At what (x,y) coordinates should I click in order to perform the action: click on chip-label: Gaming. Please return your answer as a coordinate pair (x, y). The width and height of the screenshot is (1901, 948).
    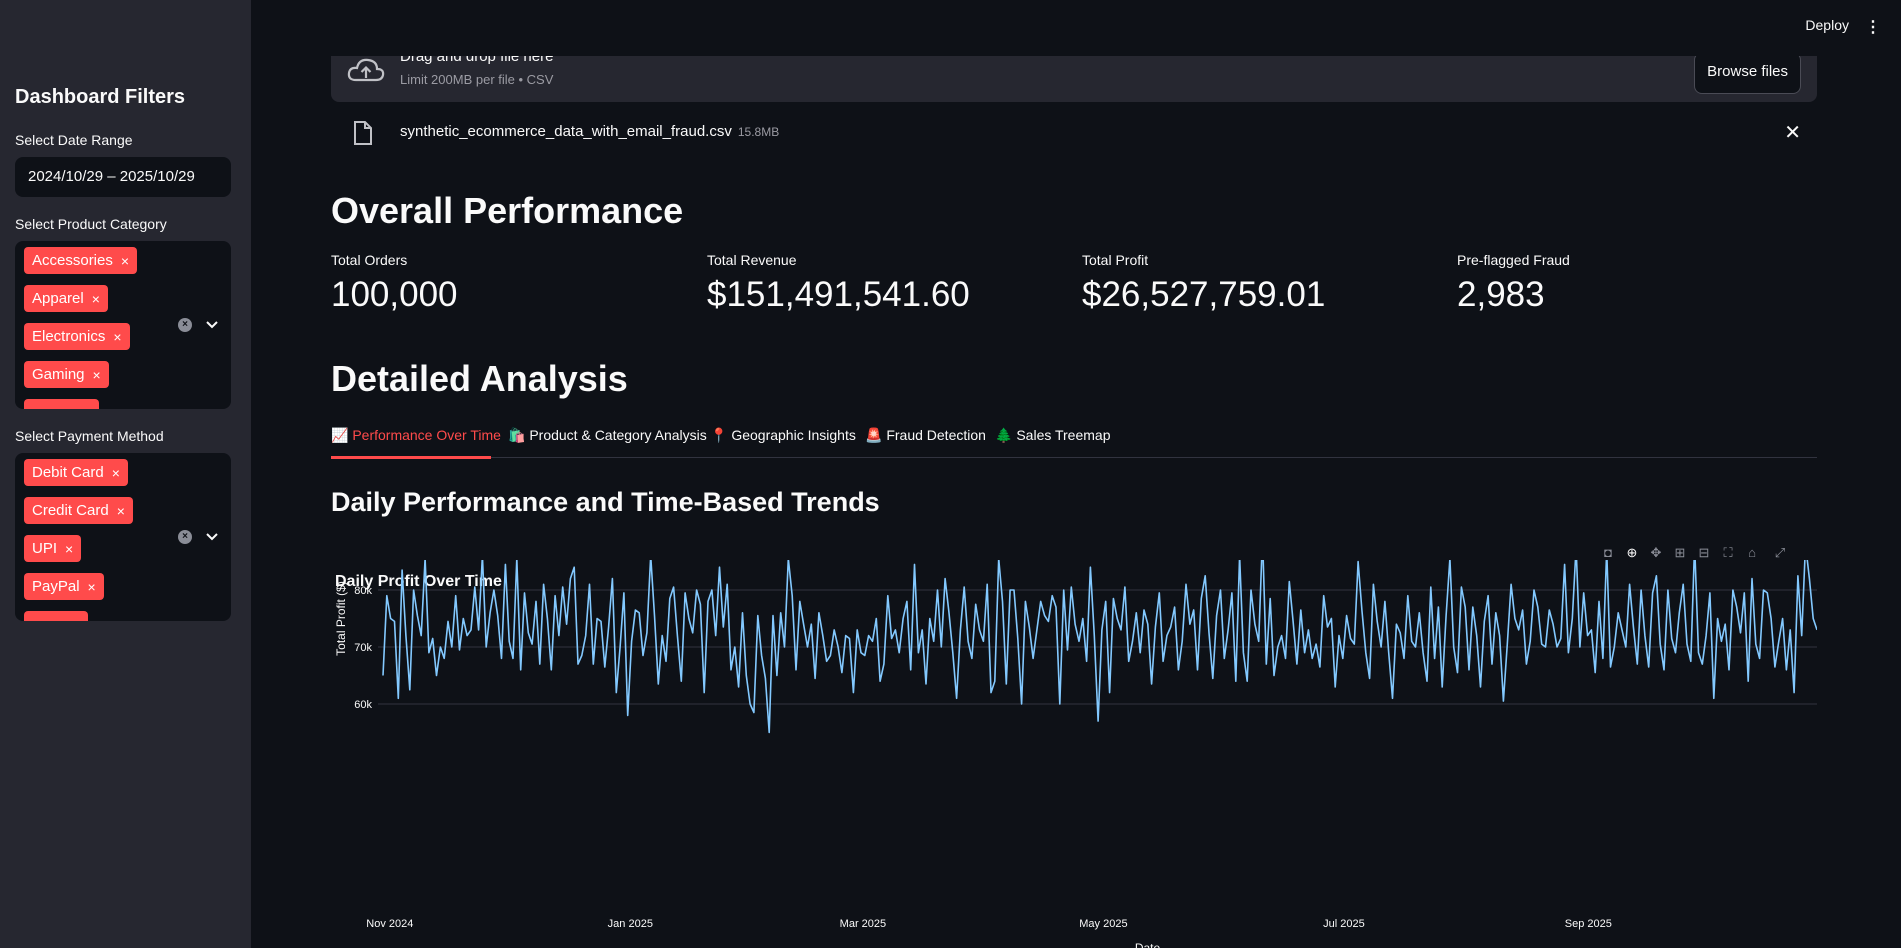
    Looking at the image, I should click on (58, 374).